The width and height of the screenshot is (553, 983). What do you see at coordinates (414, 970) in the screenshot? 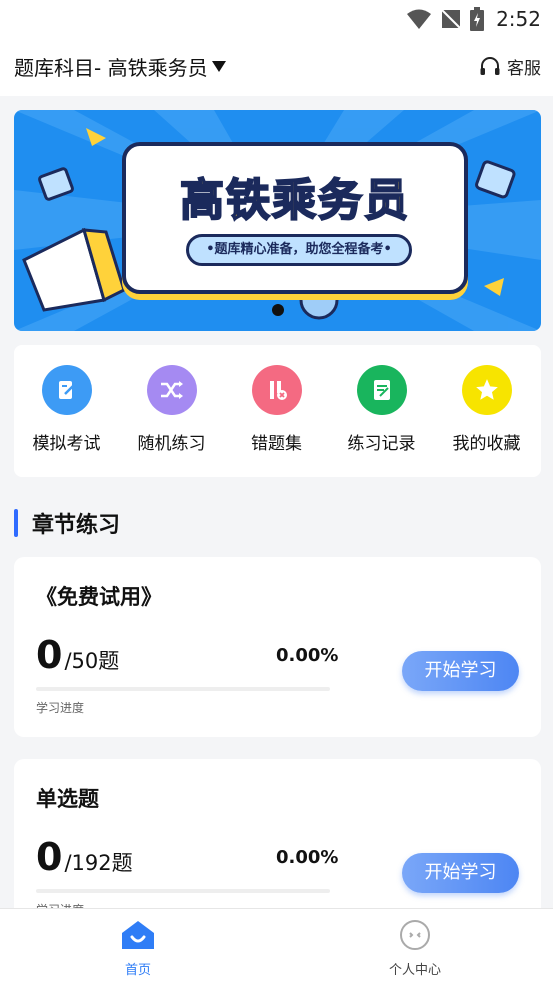
I see `nav-profile-label: 个人中心` at bounding box center [414, 970].